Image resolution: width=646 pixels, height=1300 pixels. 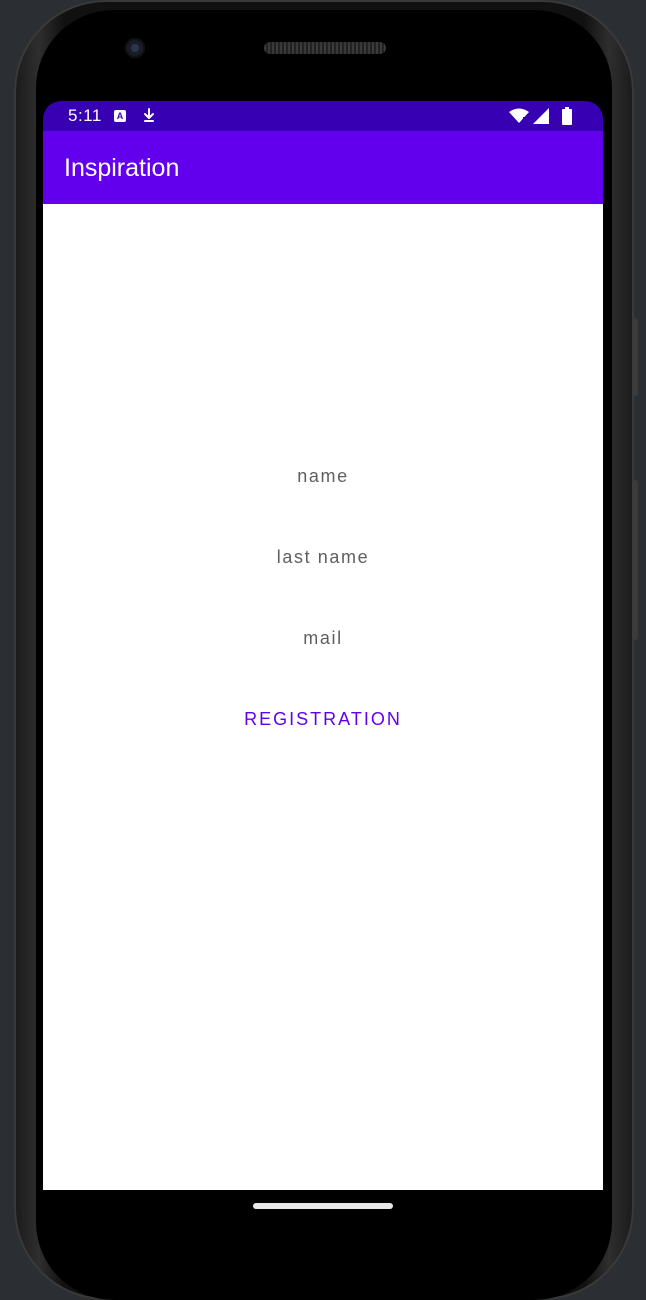 I want to click on speaker-grille-icon, so click(x=325, y=48).